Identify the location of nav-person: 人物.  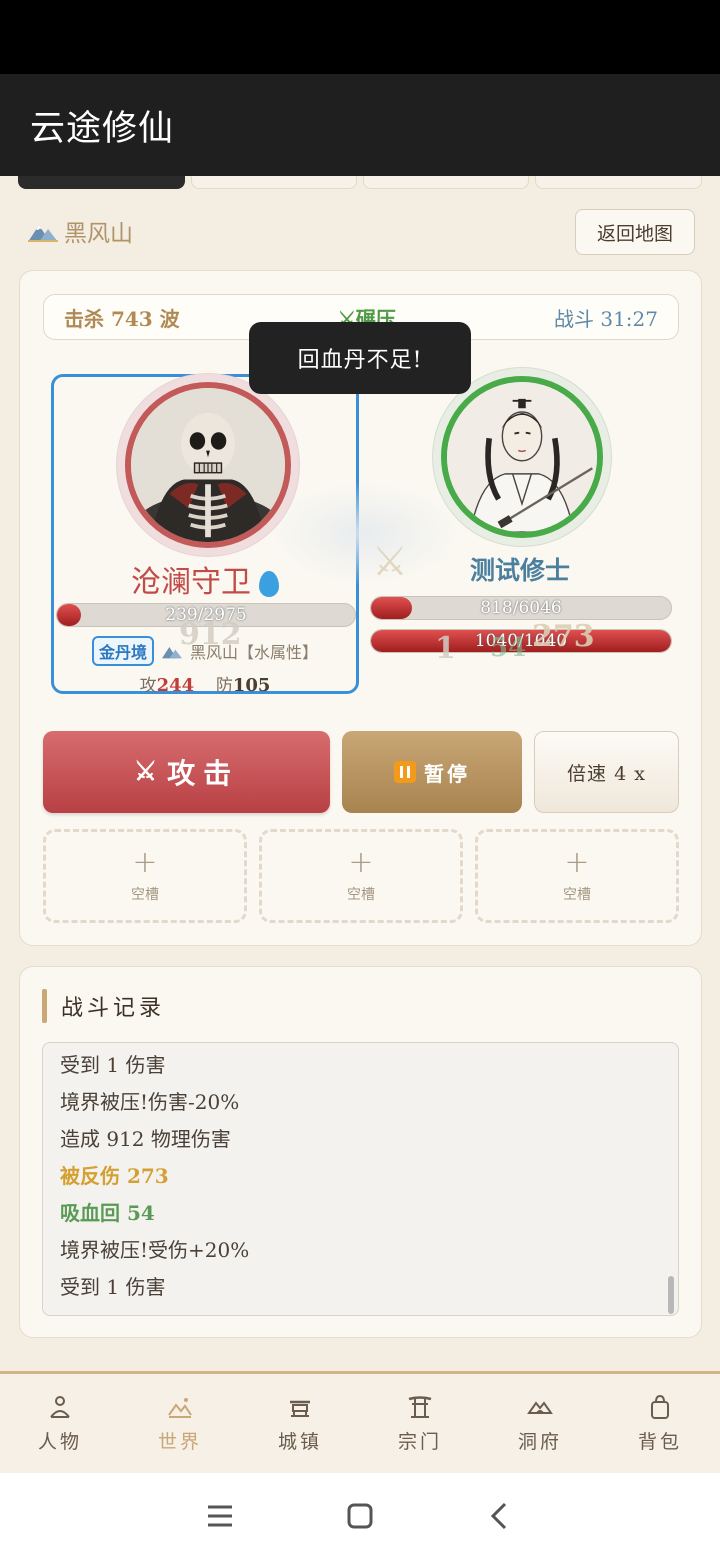
(60, 1423).